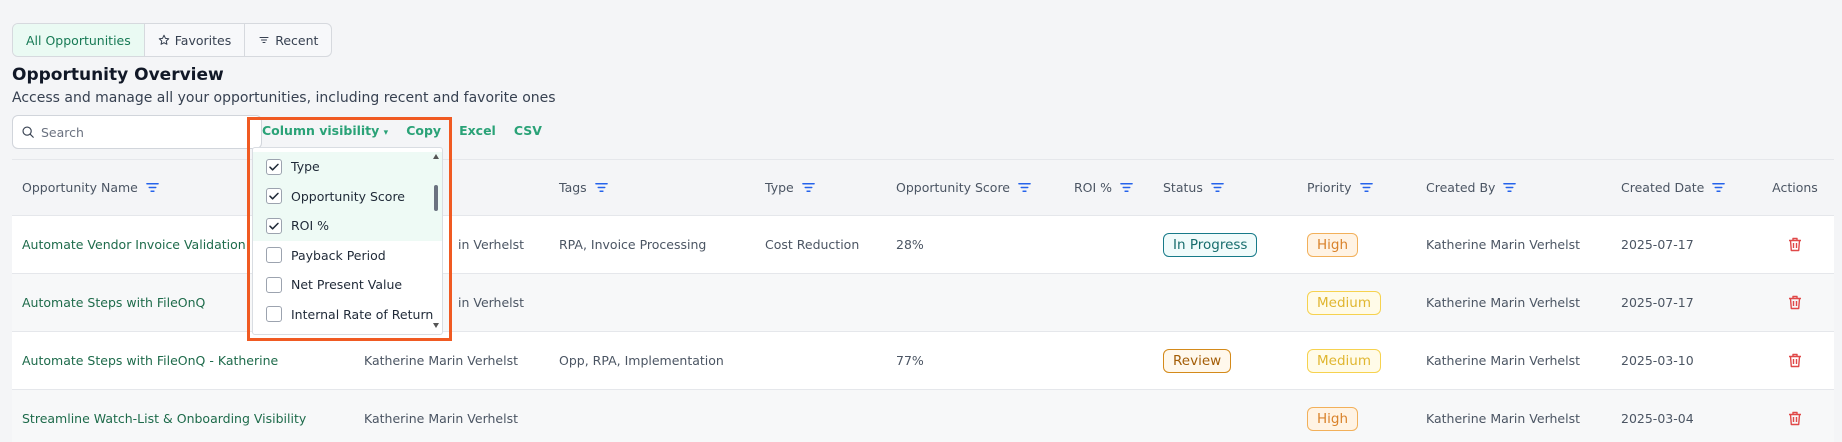 This screenshot has width=1842, height=442. What do you see at coordinates (264, 40) in the screenshot?
I see `sort-icon` at bounding box center [264, 40].